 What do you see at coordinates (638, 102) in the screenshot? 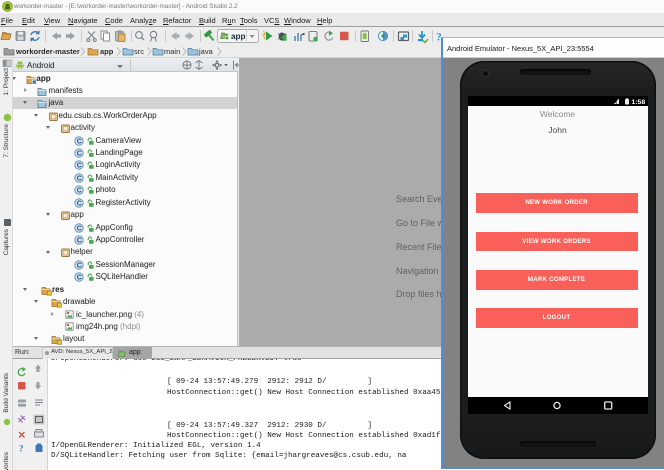
I see `svg-text: 1:58` at bounding box center [638, 102].